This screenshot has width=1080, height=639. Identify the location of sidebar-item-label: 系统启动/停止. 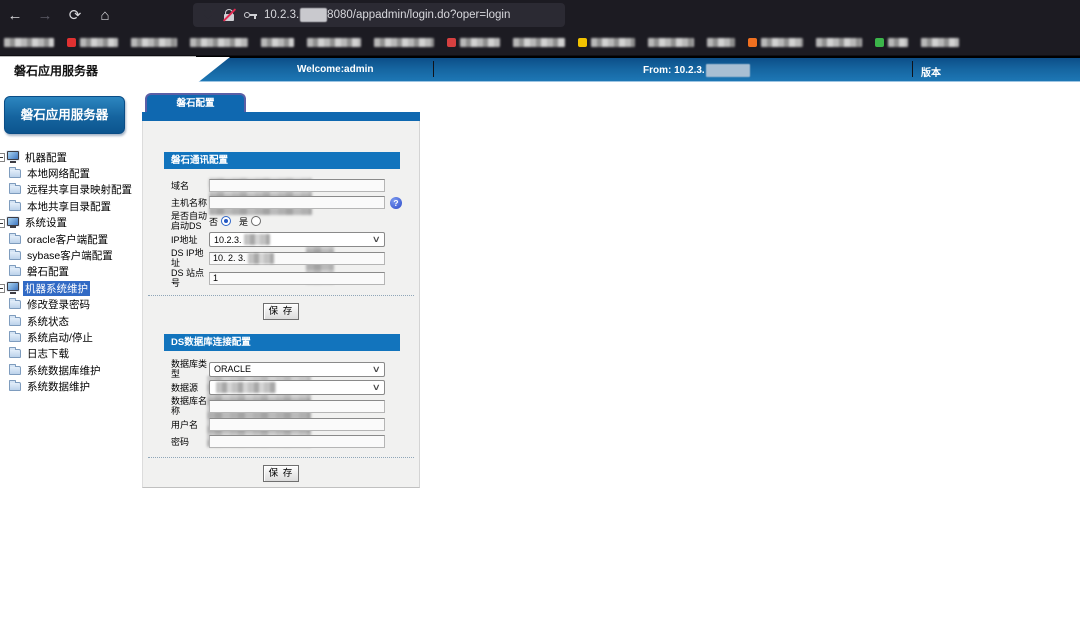
(60, 337).